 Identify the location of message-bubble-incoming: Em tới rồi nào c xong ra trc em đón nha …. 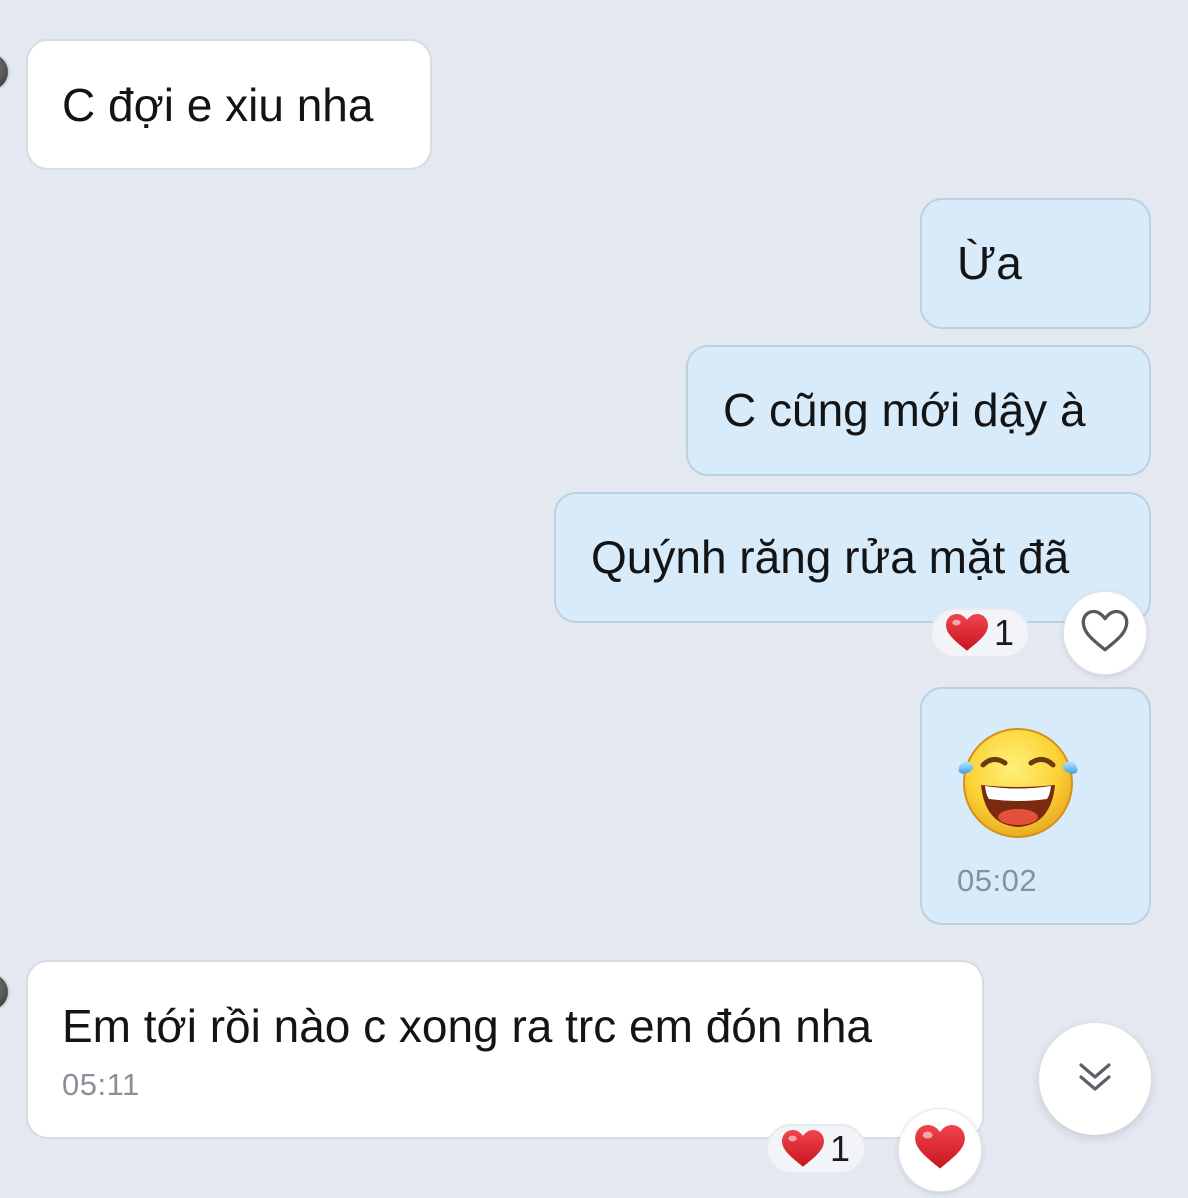
(505, 1049).